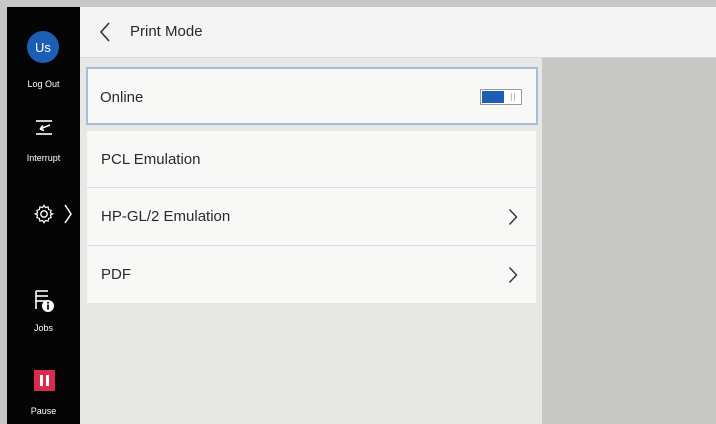 Image resolution: width=716 pixels, height=424 pixels. Describe the element at coordinates (311, 159) in the screenshot. I see `menu-item-pcl-emulation: PCL Emulation` at that location.